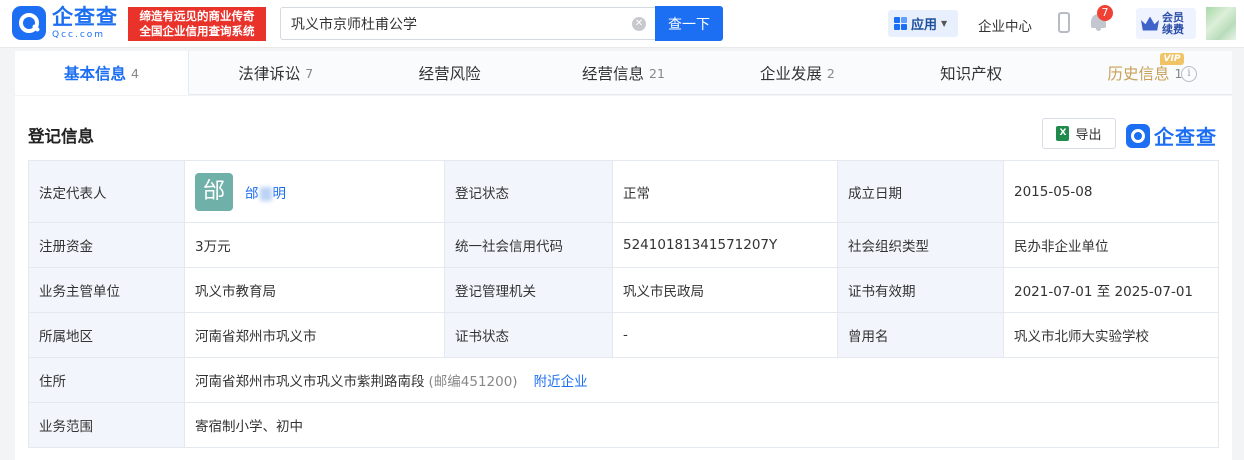 This screenshot has width=1244, height=460. I want to click on reg-authority-value: 巩义市民政局, so click(725, 290).